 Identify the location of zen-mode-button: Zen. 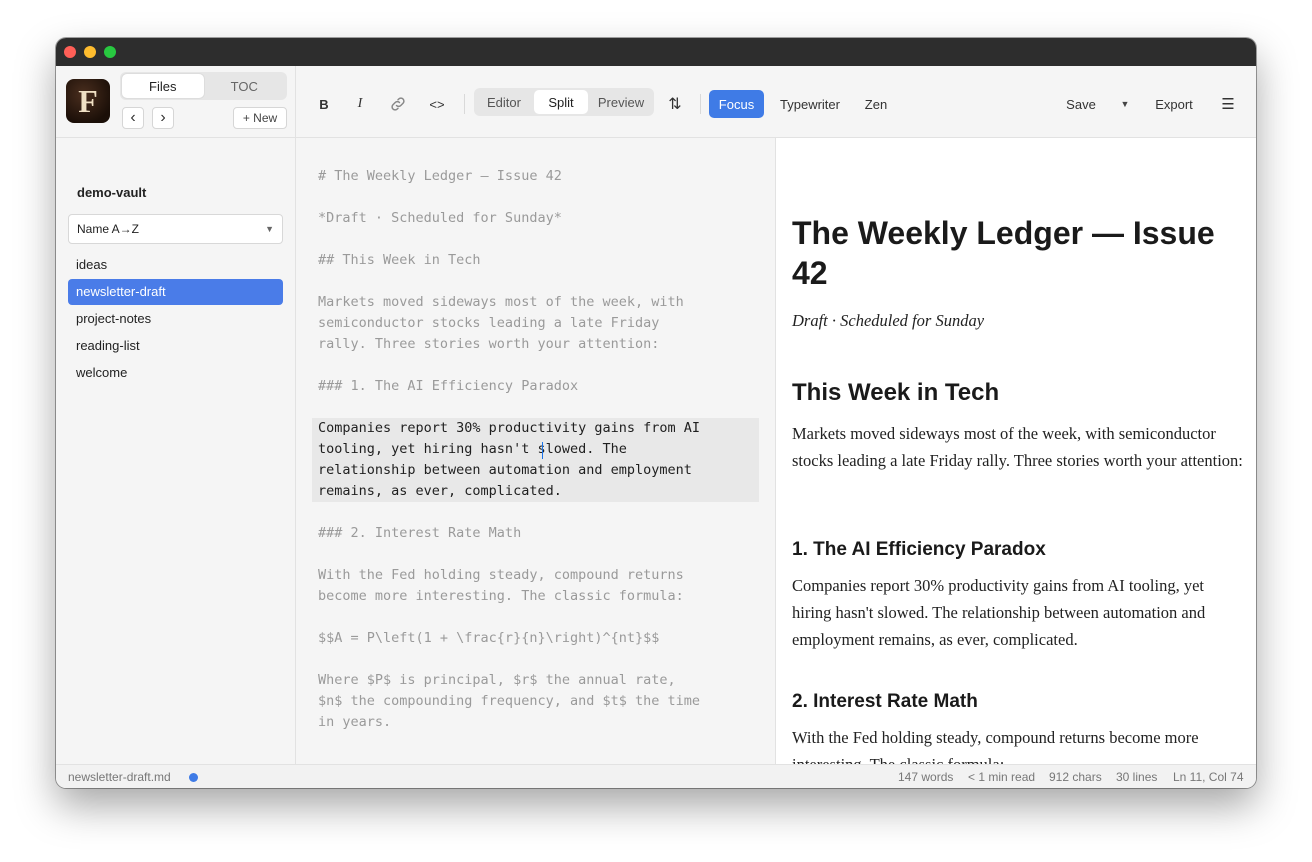
(876, 104).